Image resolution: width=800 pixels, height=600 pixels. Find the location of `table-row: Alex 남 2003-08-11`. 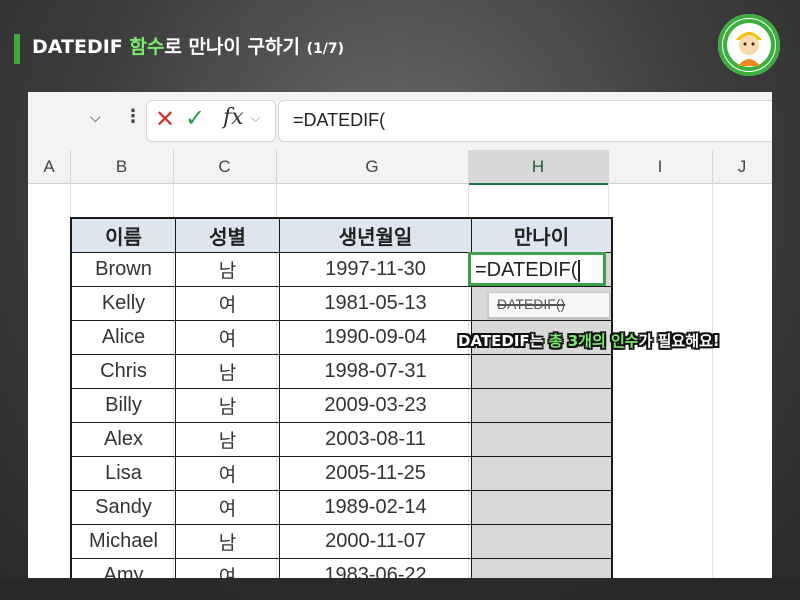

table-row: Alex 남 2003-08-11 is located at coordinates (341, 439).